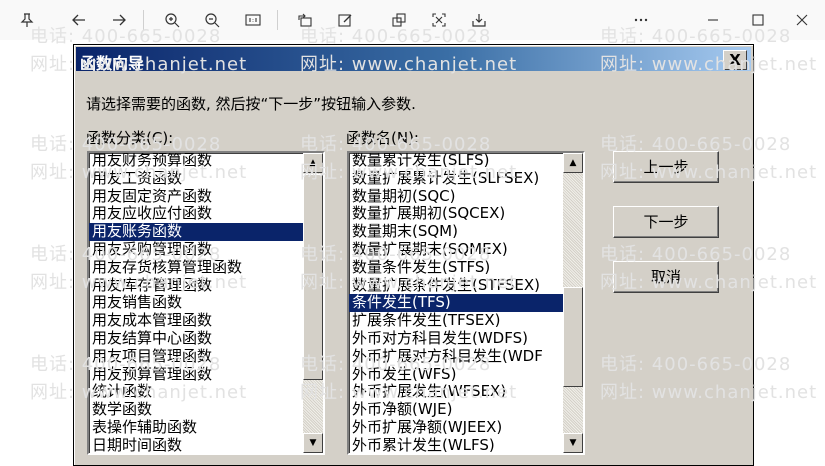 The height and width of the screenshot is (466, 825). What do you see at coordinates (119, 20) in the screenshot?
I see `forward-icon` at bounding box center [119, 20].